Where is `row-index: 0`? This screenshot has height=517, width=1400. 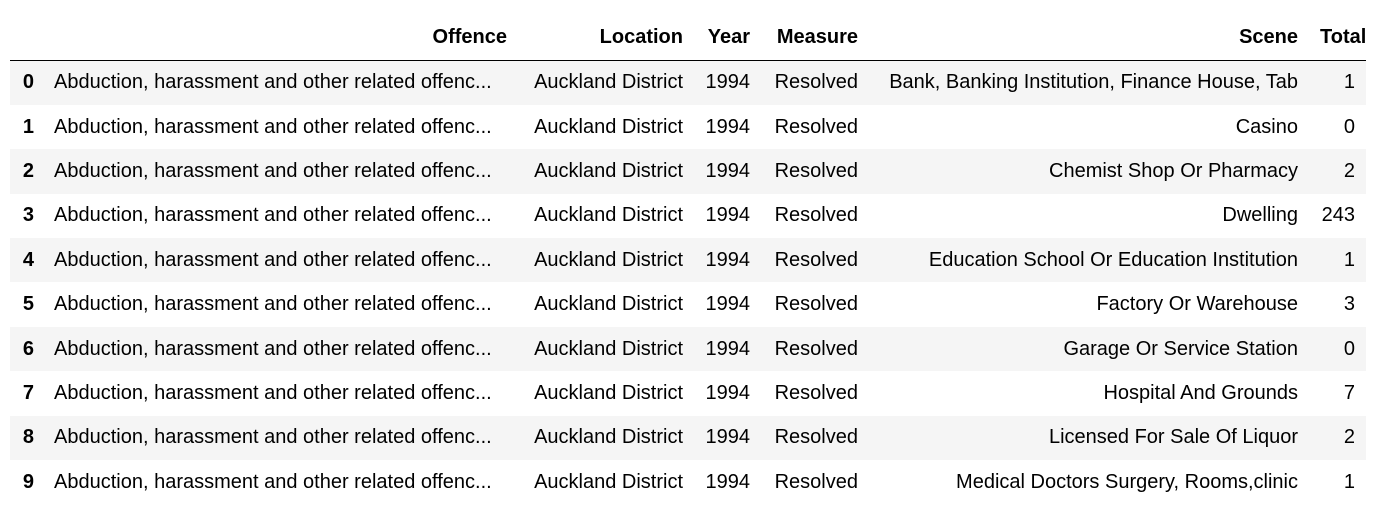 row-index: 0 is located at coordinates (28, 82).